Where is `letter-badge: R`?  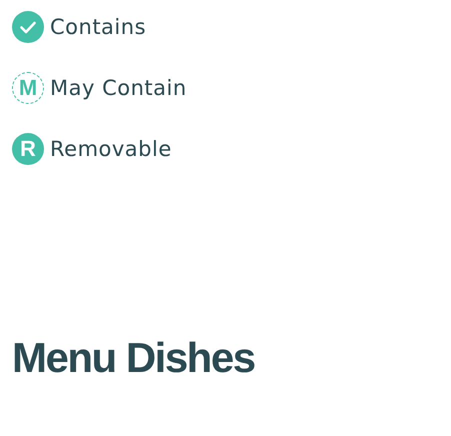 letter-badge: R is located at coordinates (28, 149).